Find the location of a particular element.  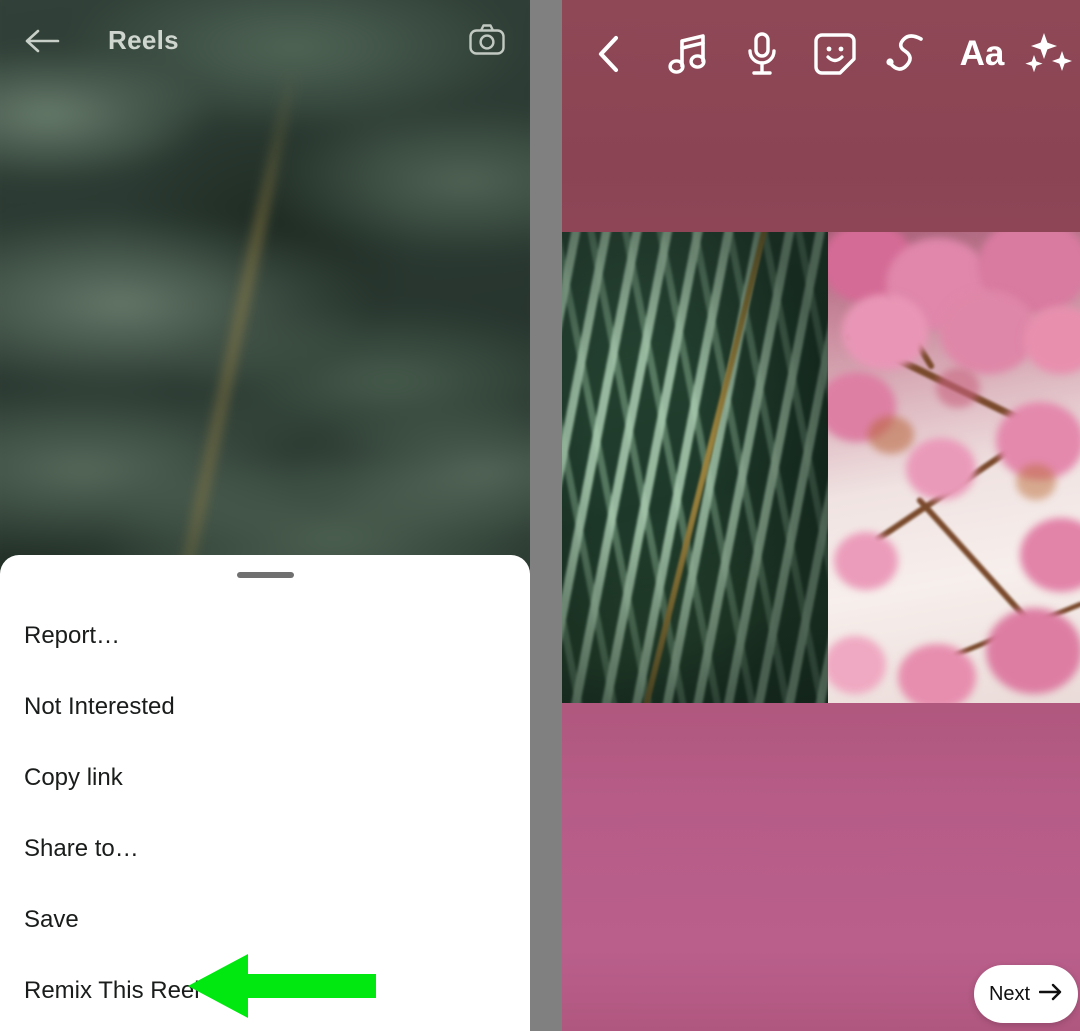

menu-item-label: Copy link is located at coordinates (73, 777).